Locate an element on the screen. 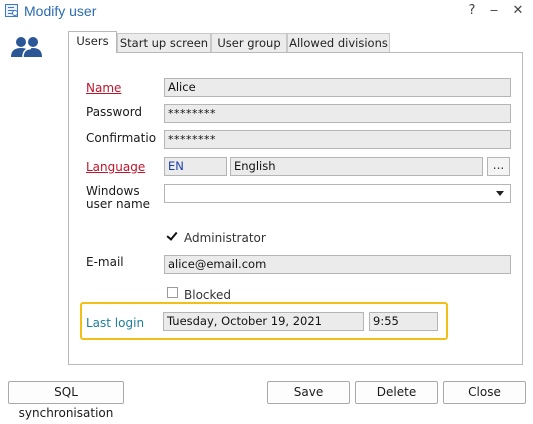 This screenshot has height=424, width=533. confirmation-field: ******** is located at coordinates (337, 139).